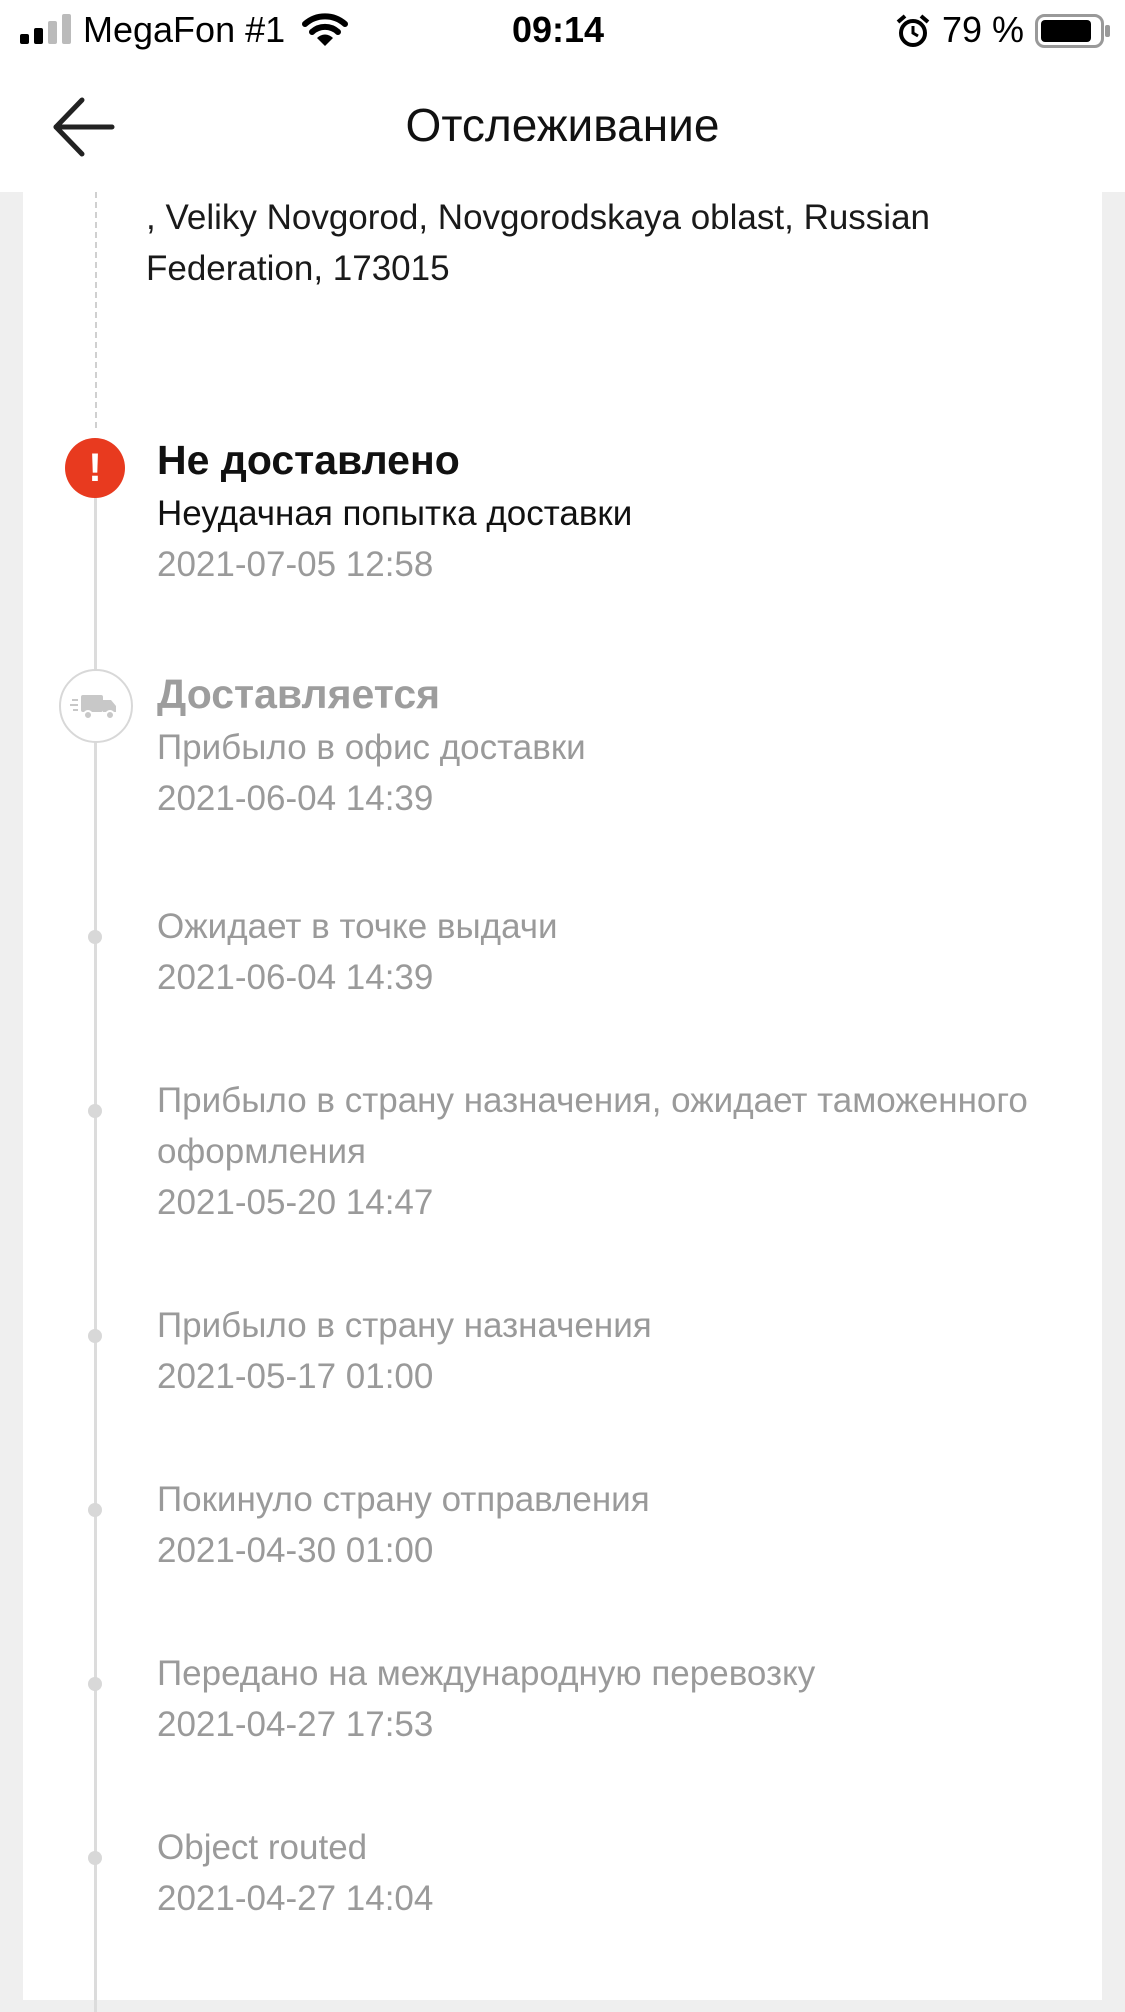 This screenshot has width=1125, height=2012. I want to click on event-time: 2021-04-27 17:53, so click(295, 1724).